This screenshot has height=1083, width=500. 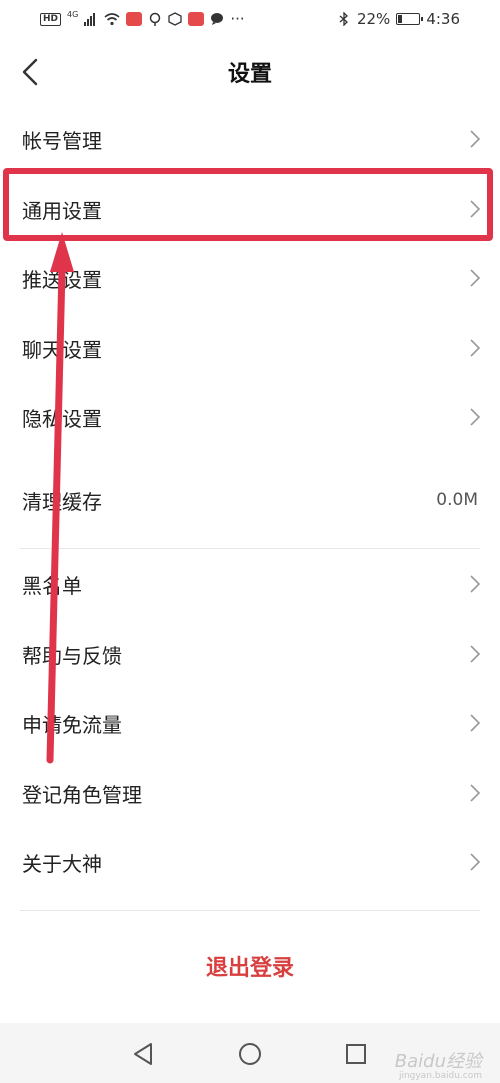 What do you see at coordinates (82, 794) in the screenshot?
I see `menu-item-label: 登记角色管理` at bounding box center [82, 794].